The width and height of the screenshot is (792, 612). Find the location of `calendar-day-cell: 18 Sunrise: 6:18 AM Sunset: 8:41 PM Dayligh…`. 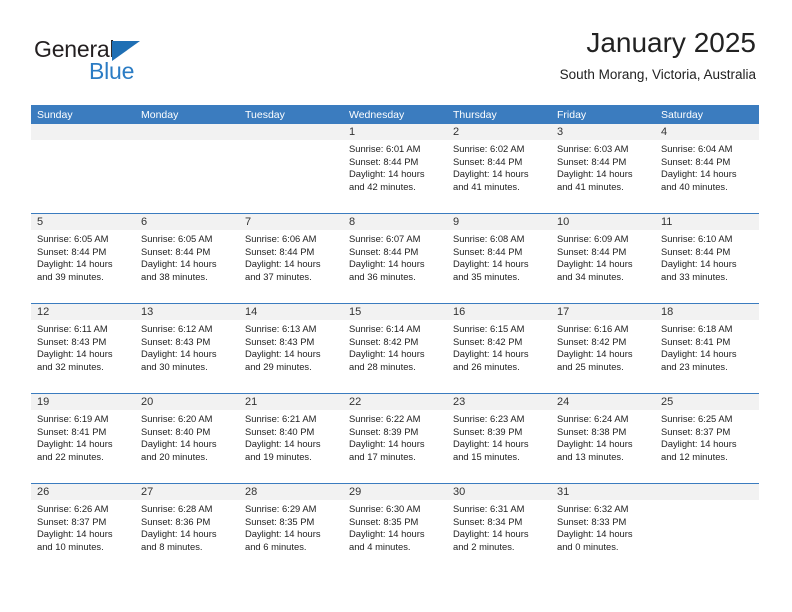

calendar-day-cell: 18 Sunrise: 6:18 AM Sunset: 8:41 PM Dayligh… is located at coordinates (707, 348).